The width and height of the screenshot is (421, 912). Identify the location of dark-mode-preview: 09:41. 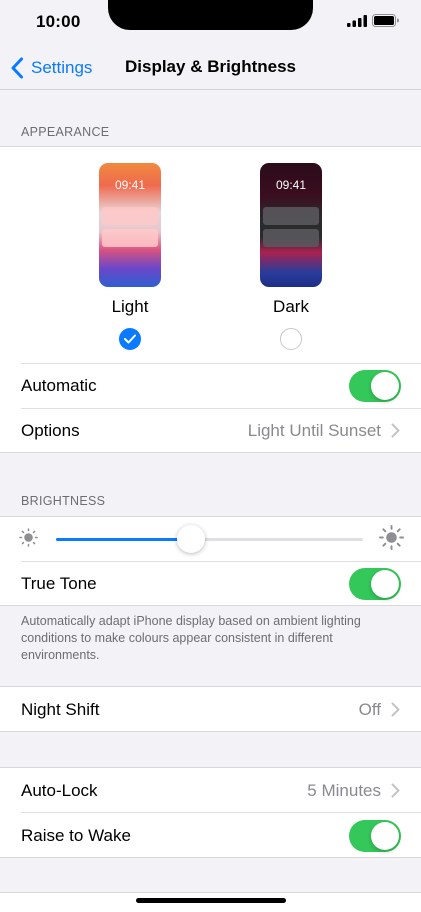
(291, 225).